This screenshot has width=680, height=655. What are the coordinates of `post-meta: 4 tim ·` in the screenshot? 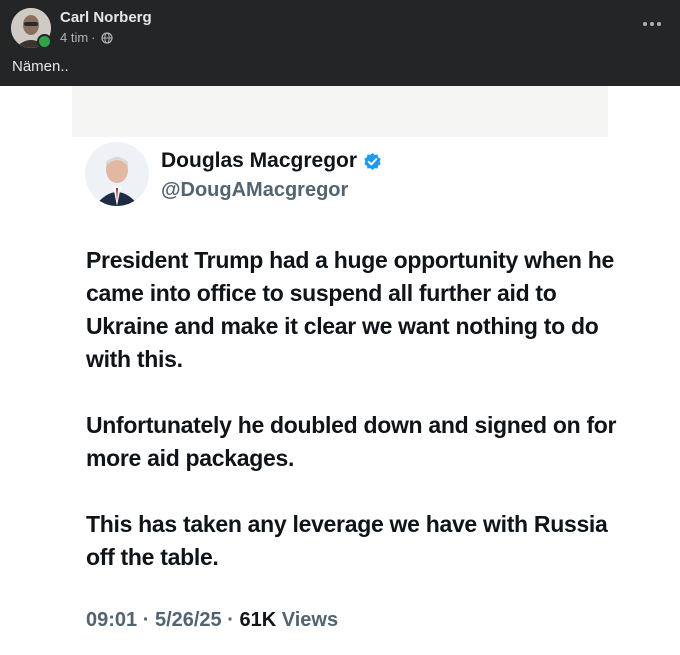 It's located at (86, 37).